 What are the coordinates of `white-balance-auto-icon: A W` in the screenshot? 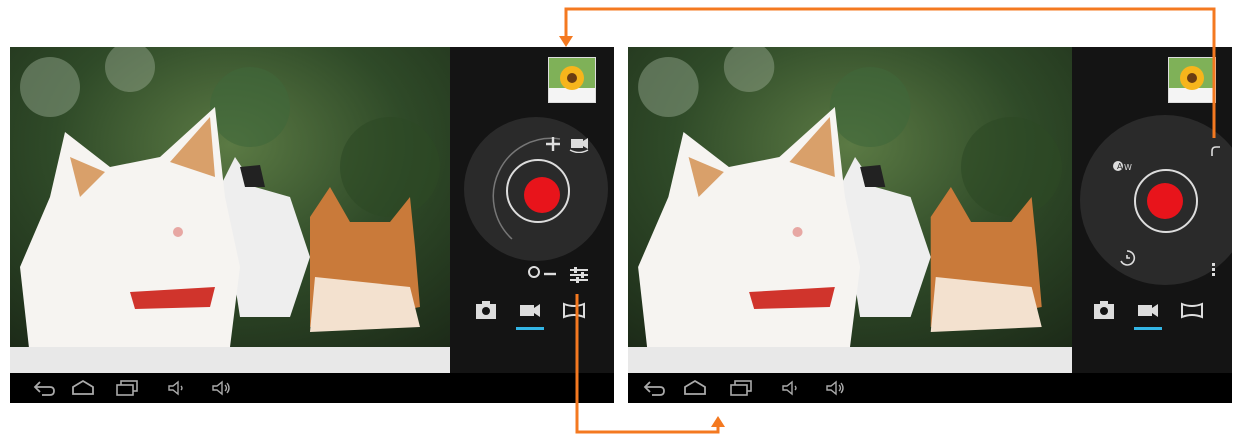 It's located at (1124, 166).